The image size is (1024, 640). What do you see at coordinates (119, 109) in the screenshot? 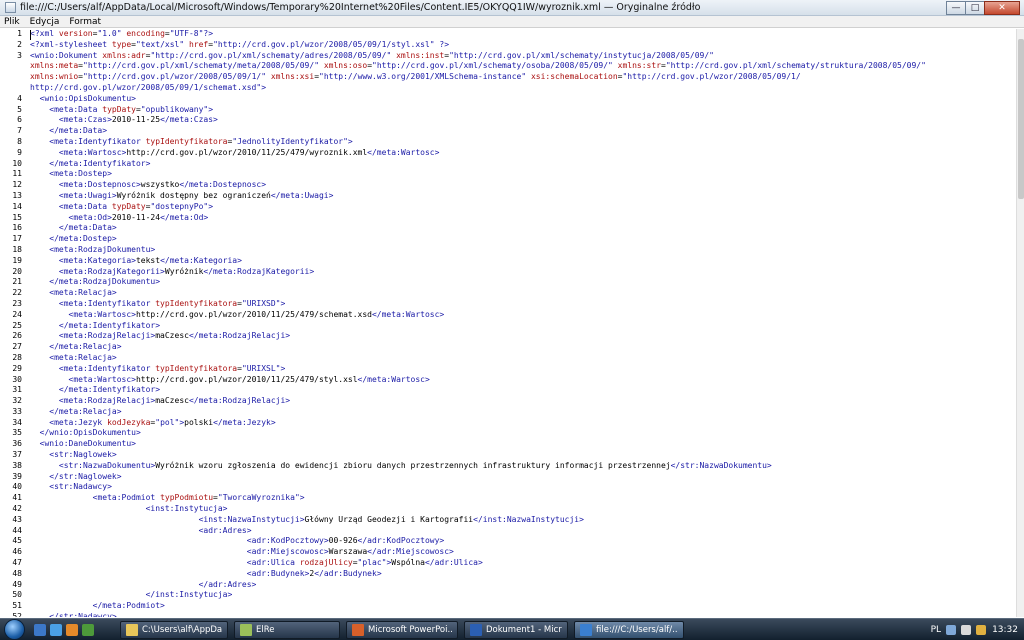
I see `code-token: typDaty` at bounding box center [119, 109].